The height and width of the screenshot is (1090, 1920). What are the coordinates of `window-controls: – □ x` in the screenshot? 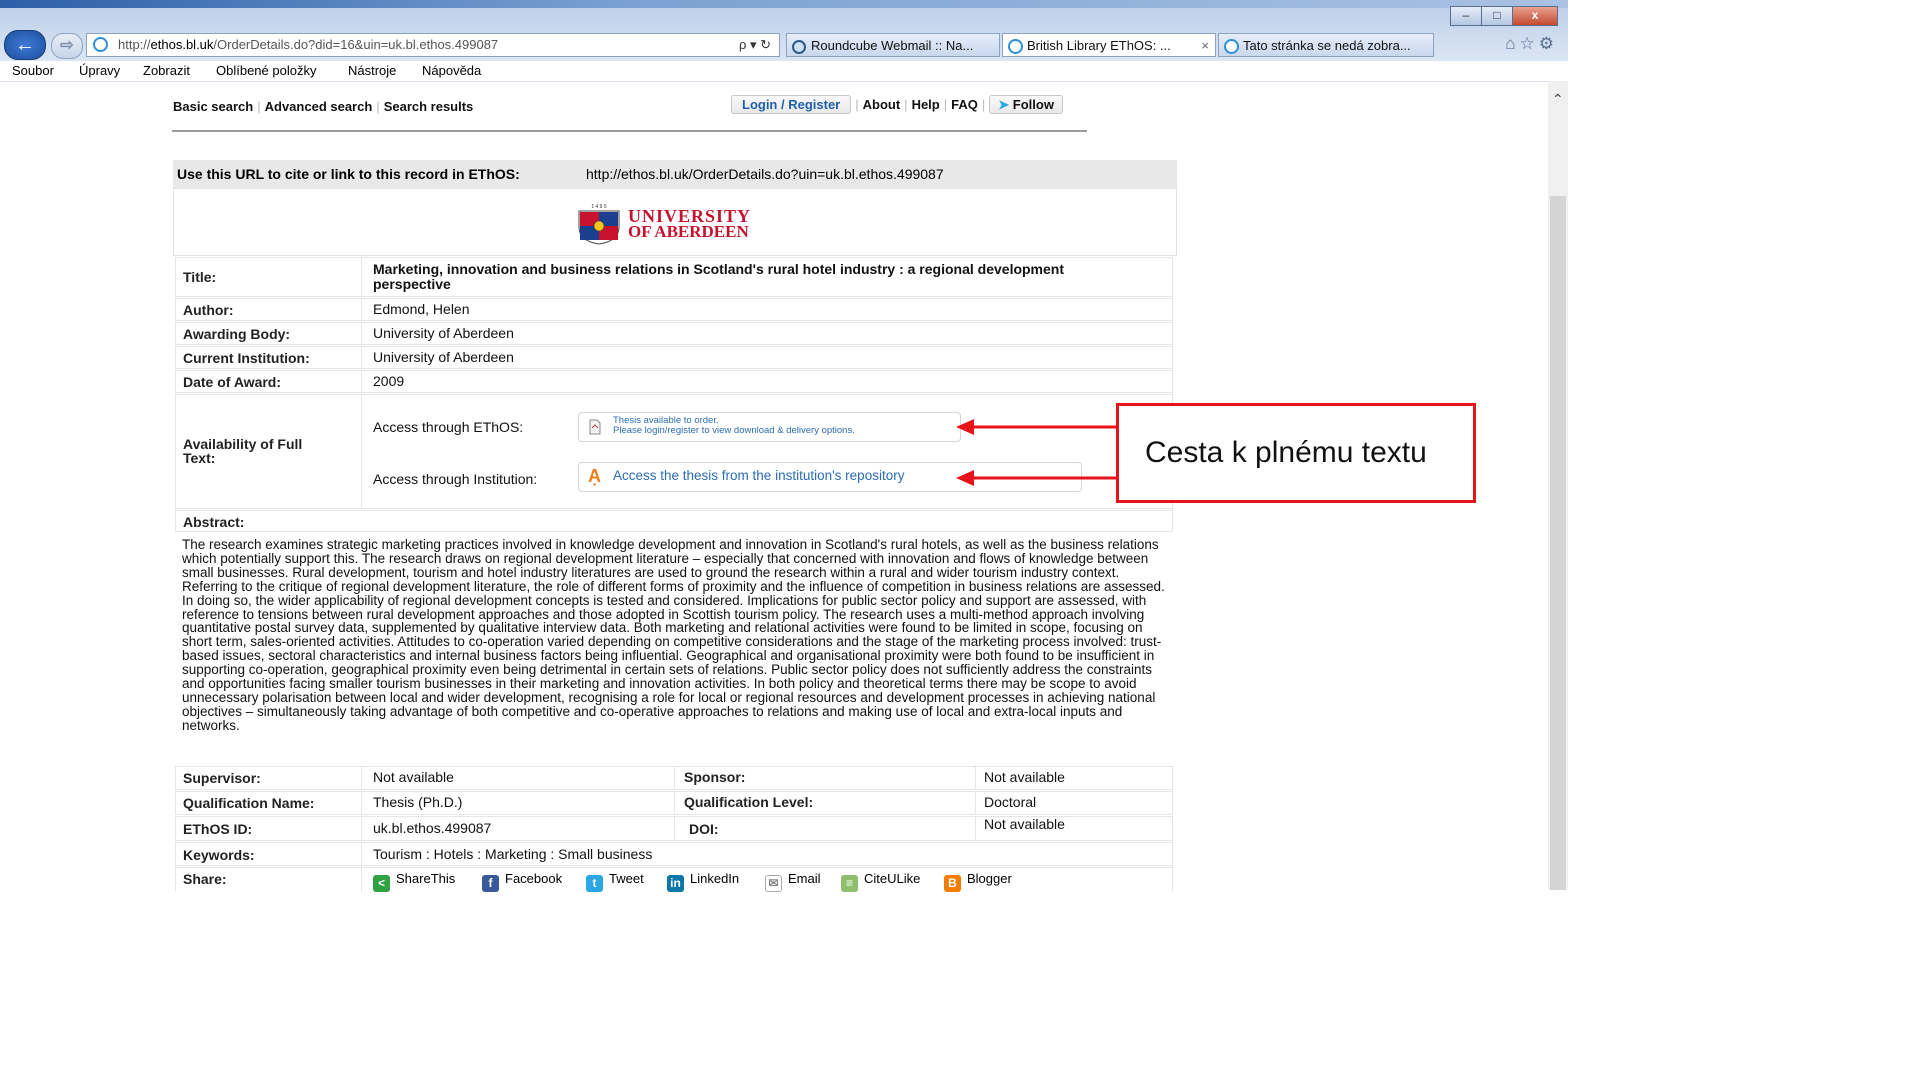 It's located at (1504, 16).